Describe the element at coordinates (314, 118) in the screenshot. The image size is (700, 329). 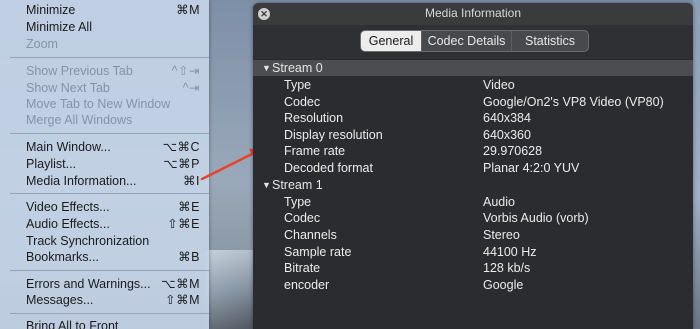
I see `property-key: Resolution` at that location.